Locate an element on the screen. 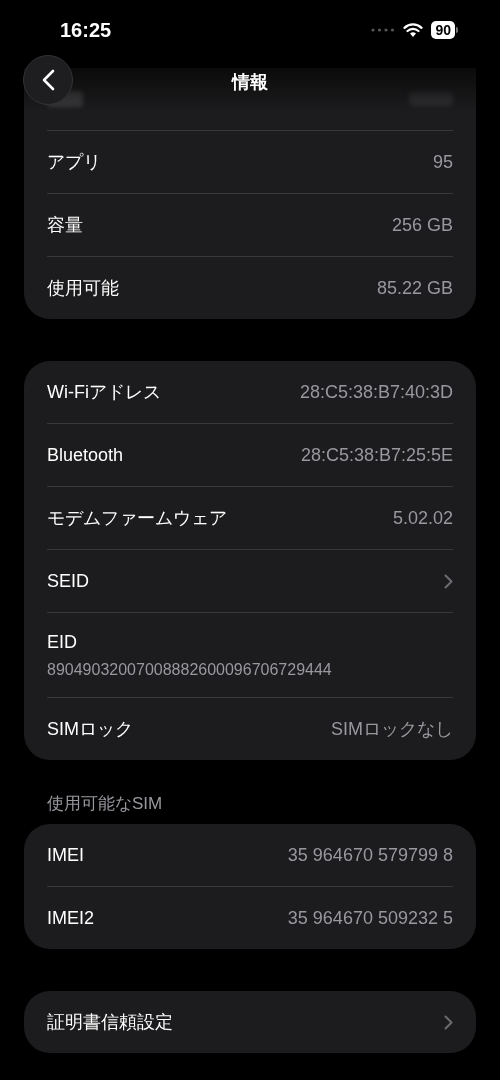  back-chevron-icon is located at coordinates (48, 80).